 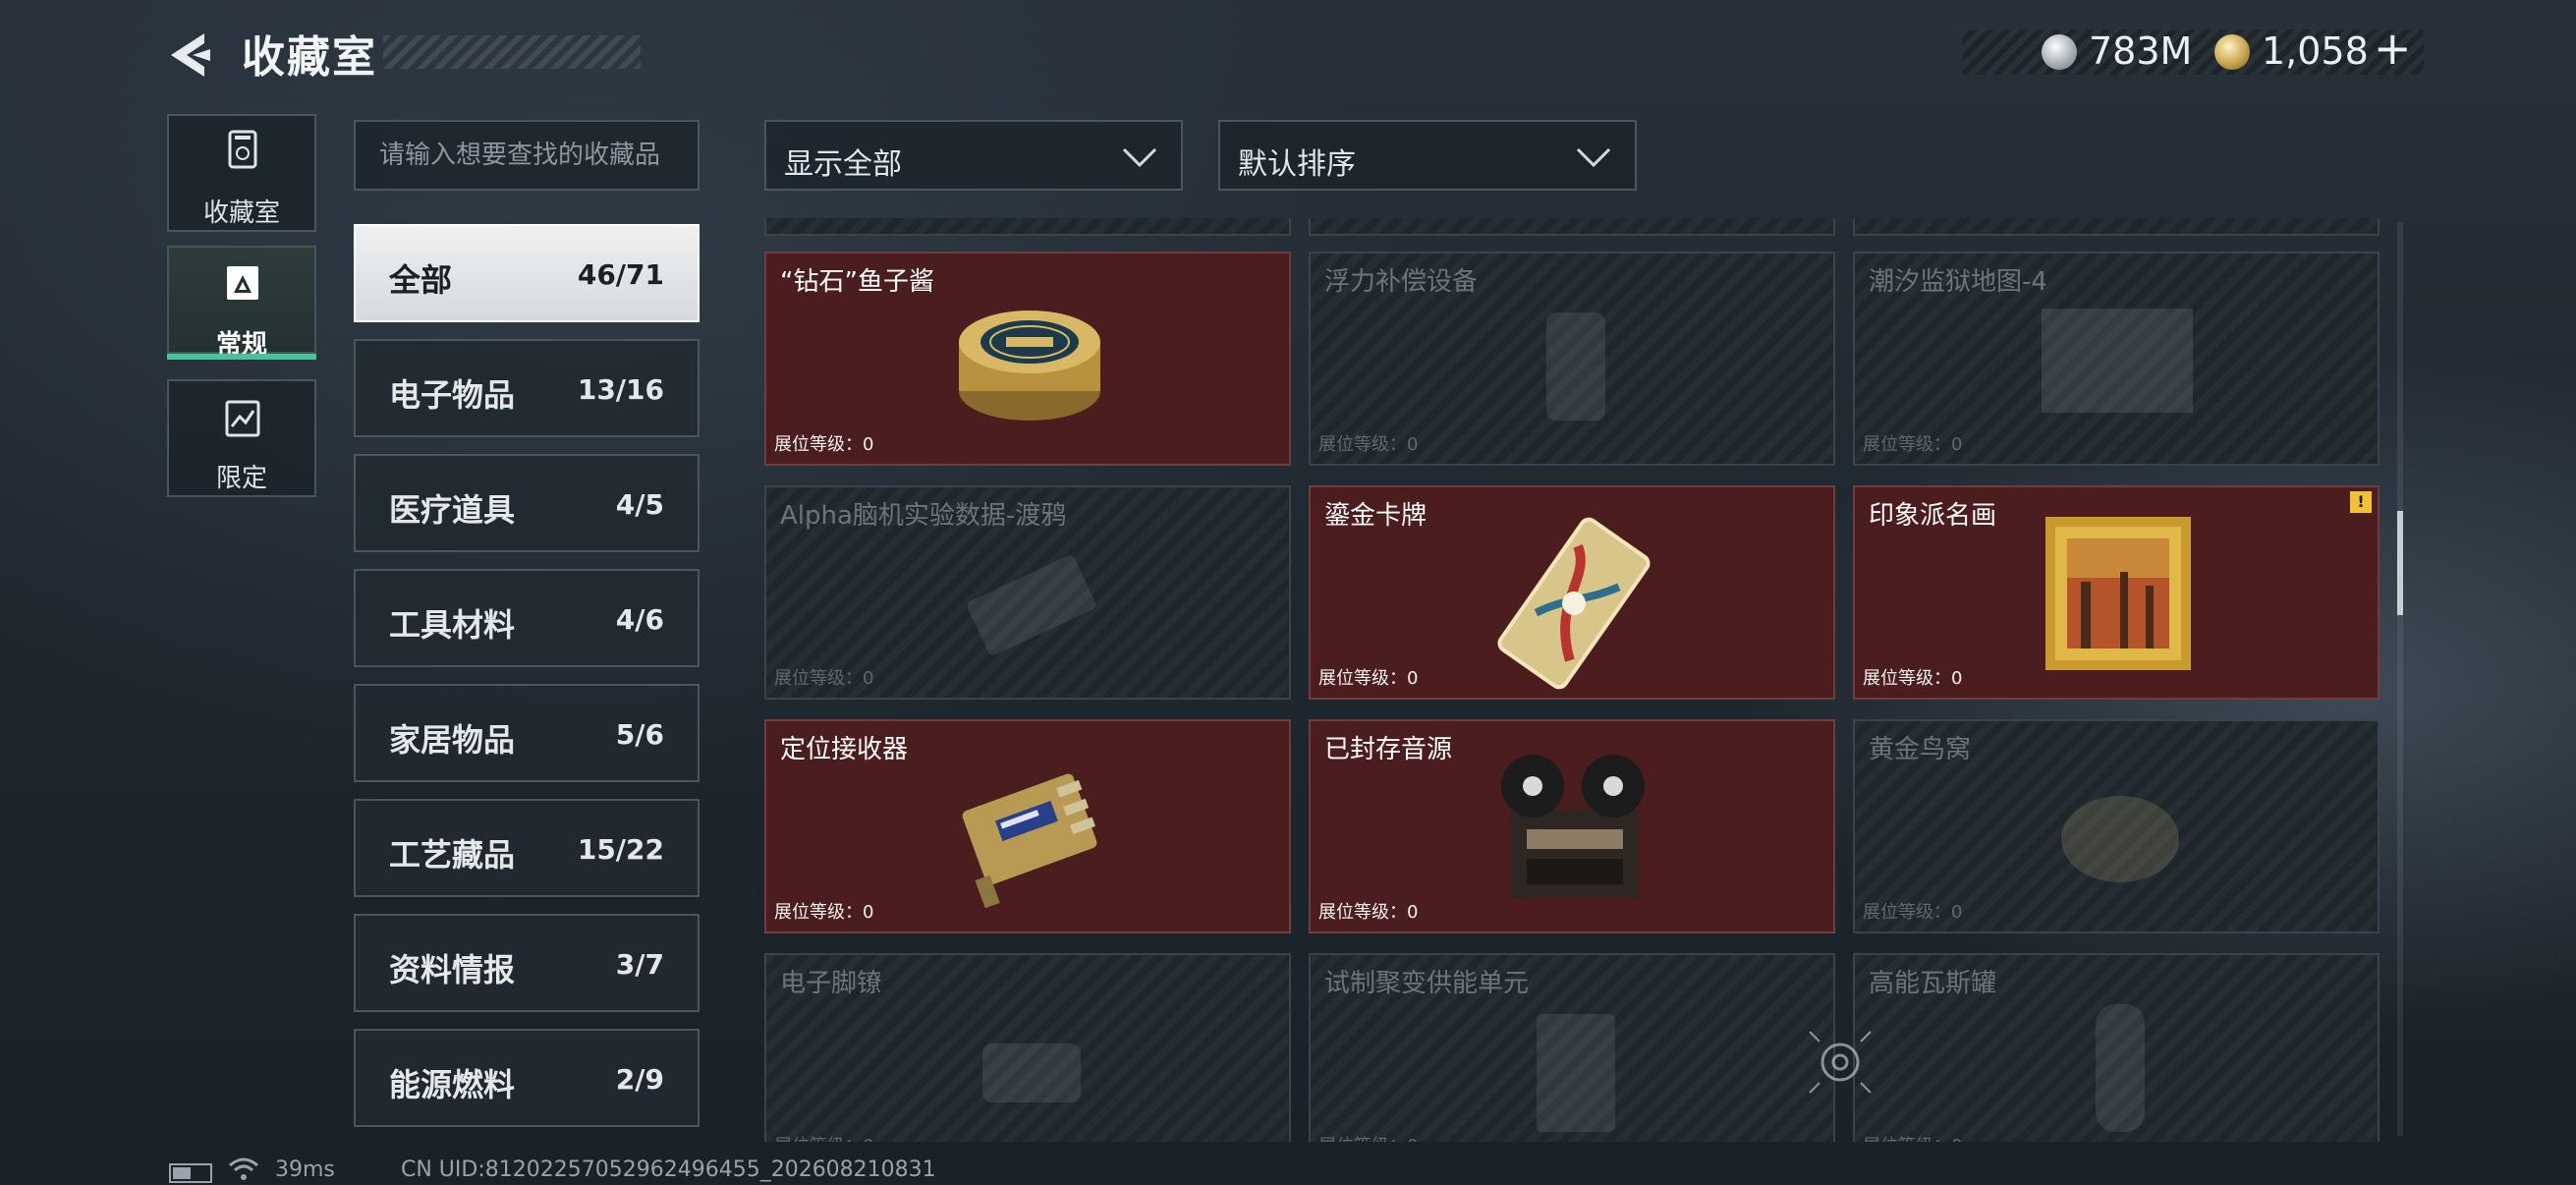 What do you see at coordinates (527, 733) in the screenshot?
I see `category-household: 家居物品 5/6` at bounding box center [527, 733].